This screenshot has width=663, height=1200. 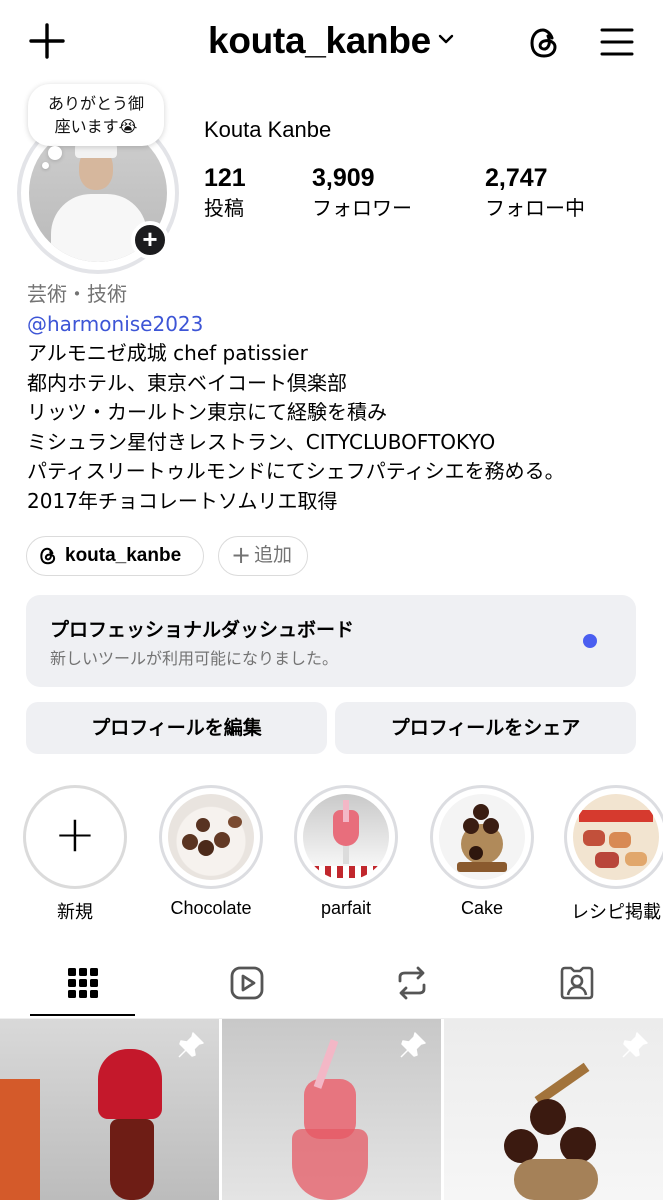 What do you see at coordinates (577, 983) in the screenshot?
I see `tagged-icon` at bounding box center [577, 983].